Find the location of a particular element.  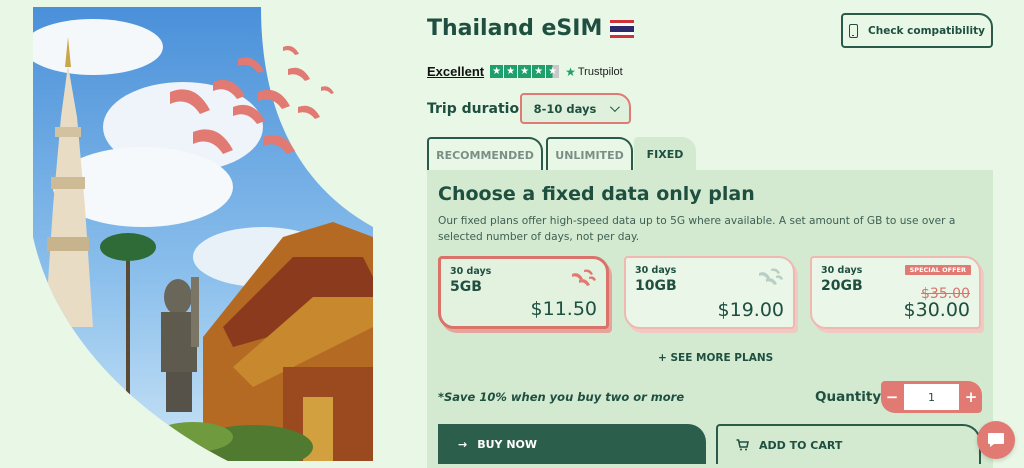

plan-card-10gb: 30 days 10GB $19.00 is located at coordinates (709, 292).